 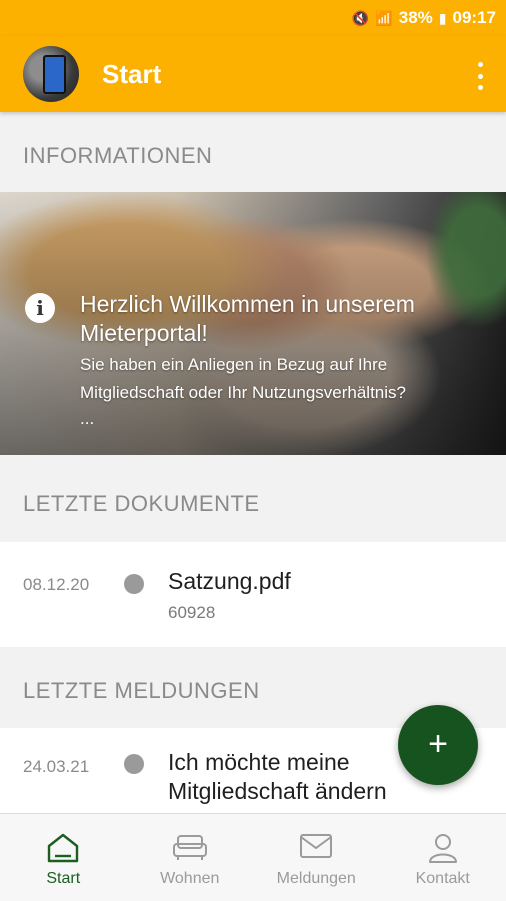 I want to click on mute-icon: 🔇, so click(x=360, y=18).